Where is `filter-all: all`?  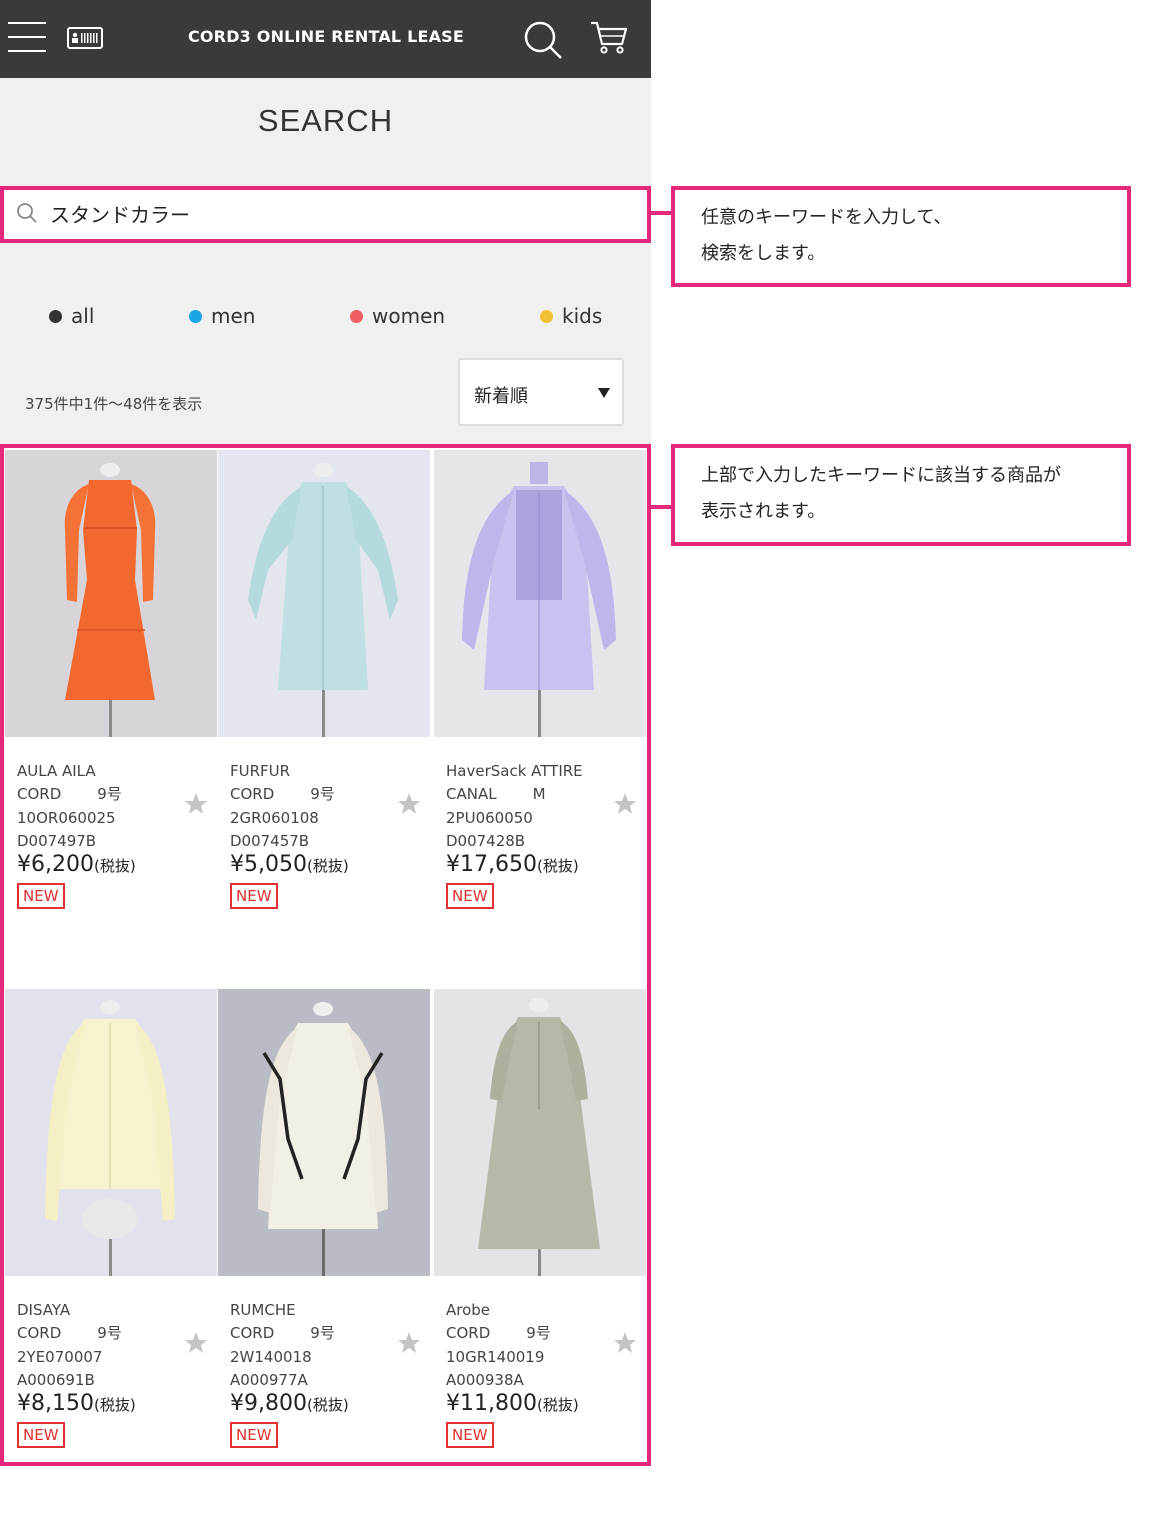 filter-all: all is located at coordinates (71, 316).